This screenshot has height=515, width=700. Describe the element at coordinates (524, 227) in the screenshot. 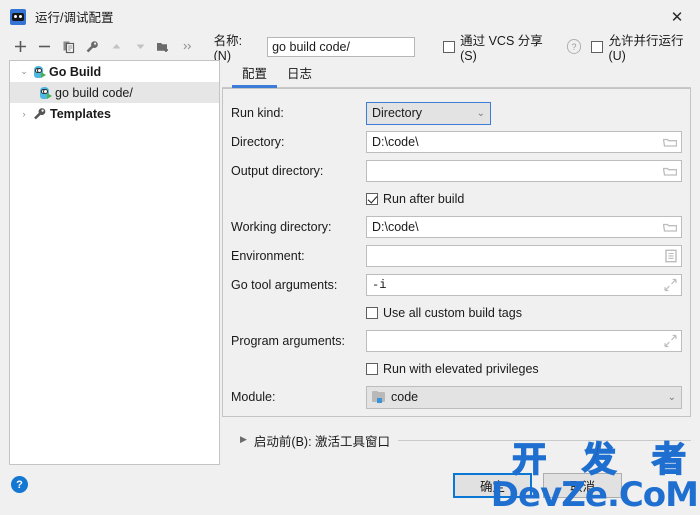

I see `working-directory-input: D:\code\` at that location.